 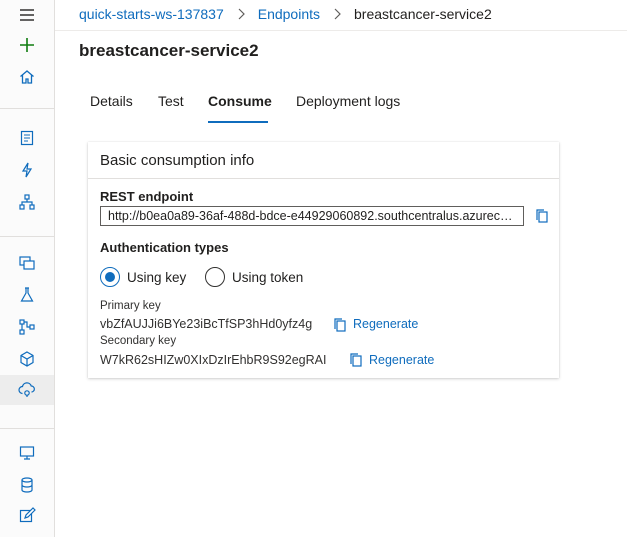 I want to click on designer-icon, so click(x=27, y=202).